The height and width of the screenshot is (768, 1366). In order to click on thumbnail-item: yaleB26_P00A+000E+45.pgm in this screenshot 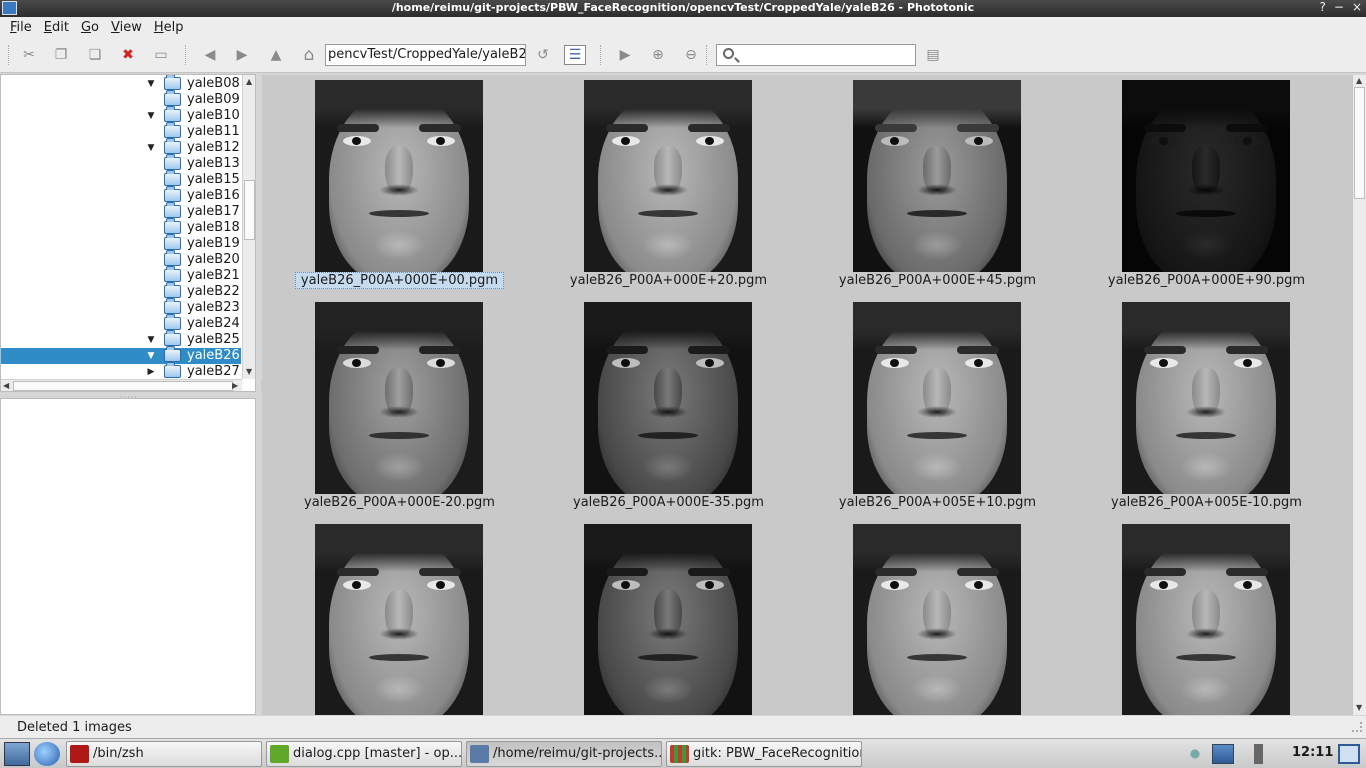, I will do `click(934, 186)`.